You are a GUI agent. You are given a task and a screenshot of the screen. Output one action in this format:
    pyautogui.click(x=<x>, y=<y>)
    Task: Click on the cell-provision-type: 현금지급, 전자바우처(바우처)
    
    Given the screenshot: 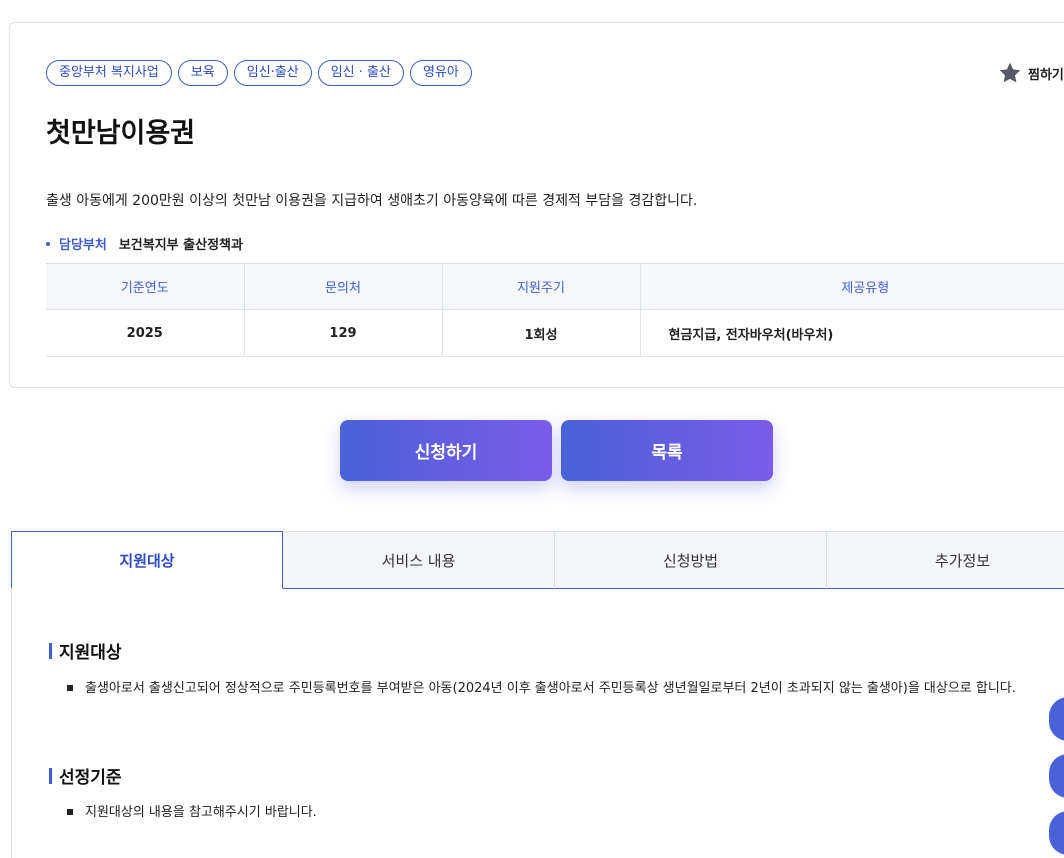 What is the action you would take?
    pyautogui.click(x=852, y=333)
    